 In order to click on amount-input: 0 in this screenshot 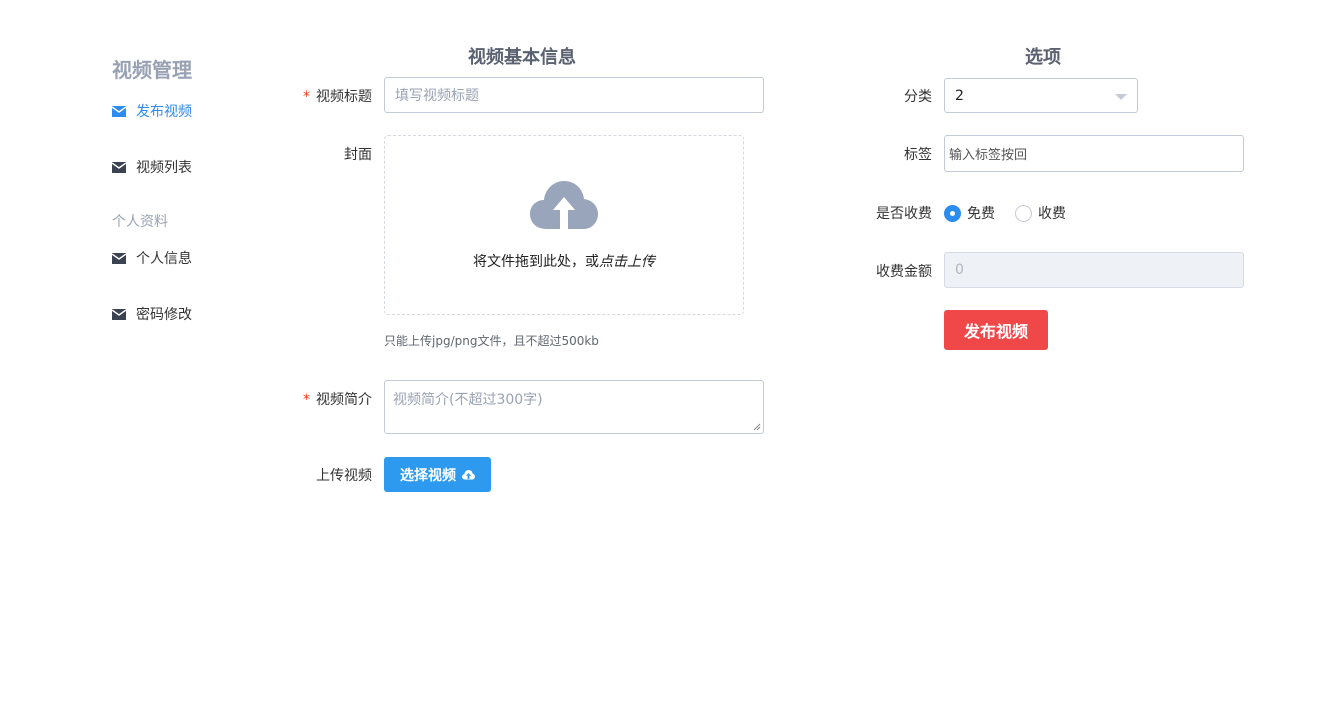, I will do `click(1094, 270)`.